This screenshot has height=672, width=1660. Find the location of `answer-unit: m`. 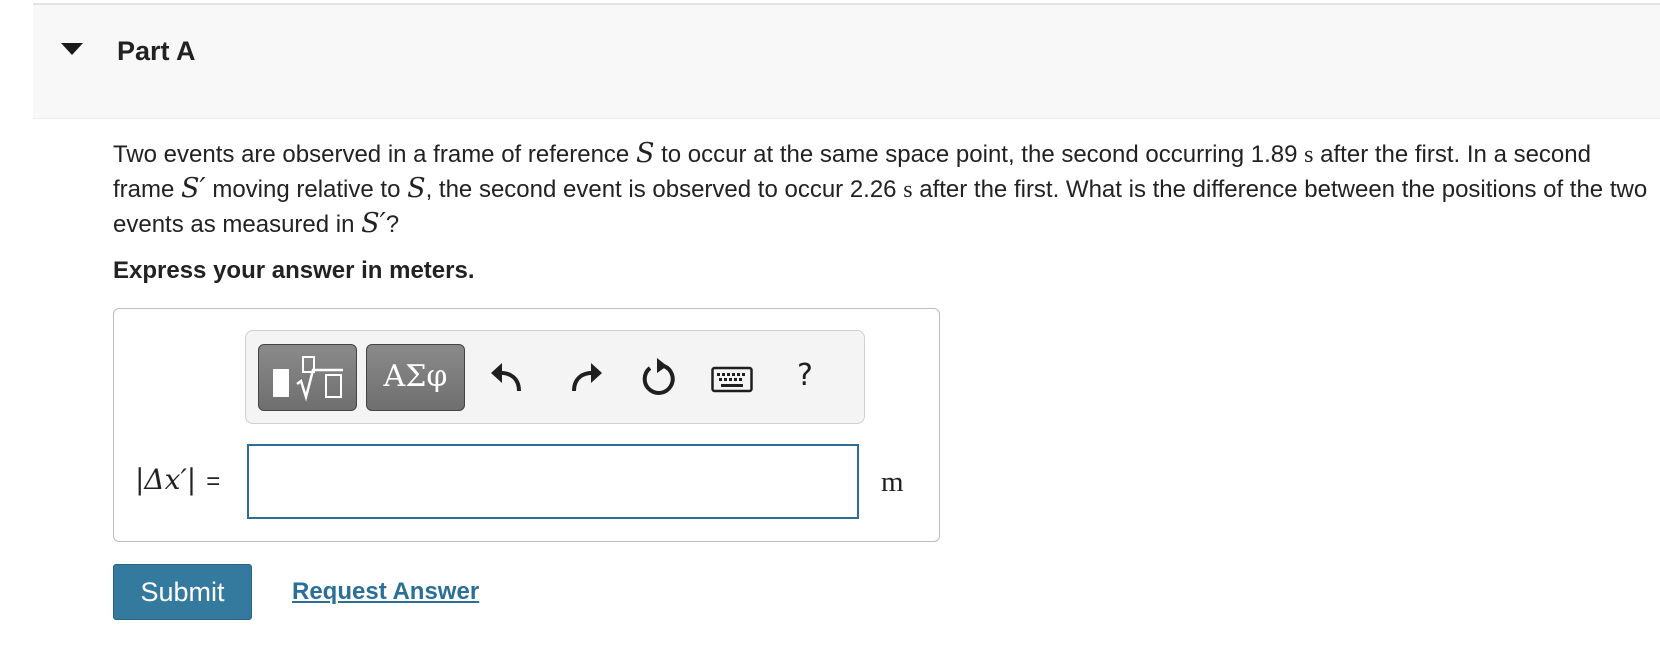

answer-unit: m is located at coordinates (892, 482).